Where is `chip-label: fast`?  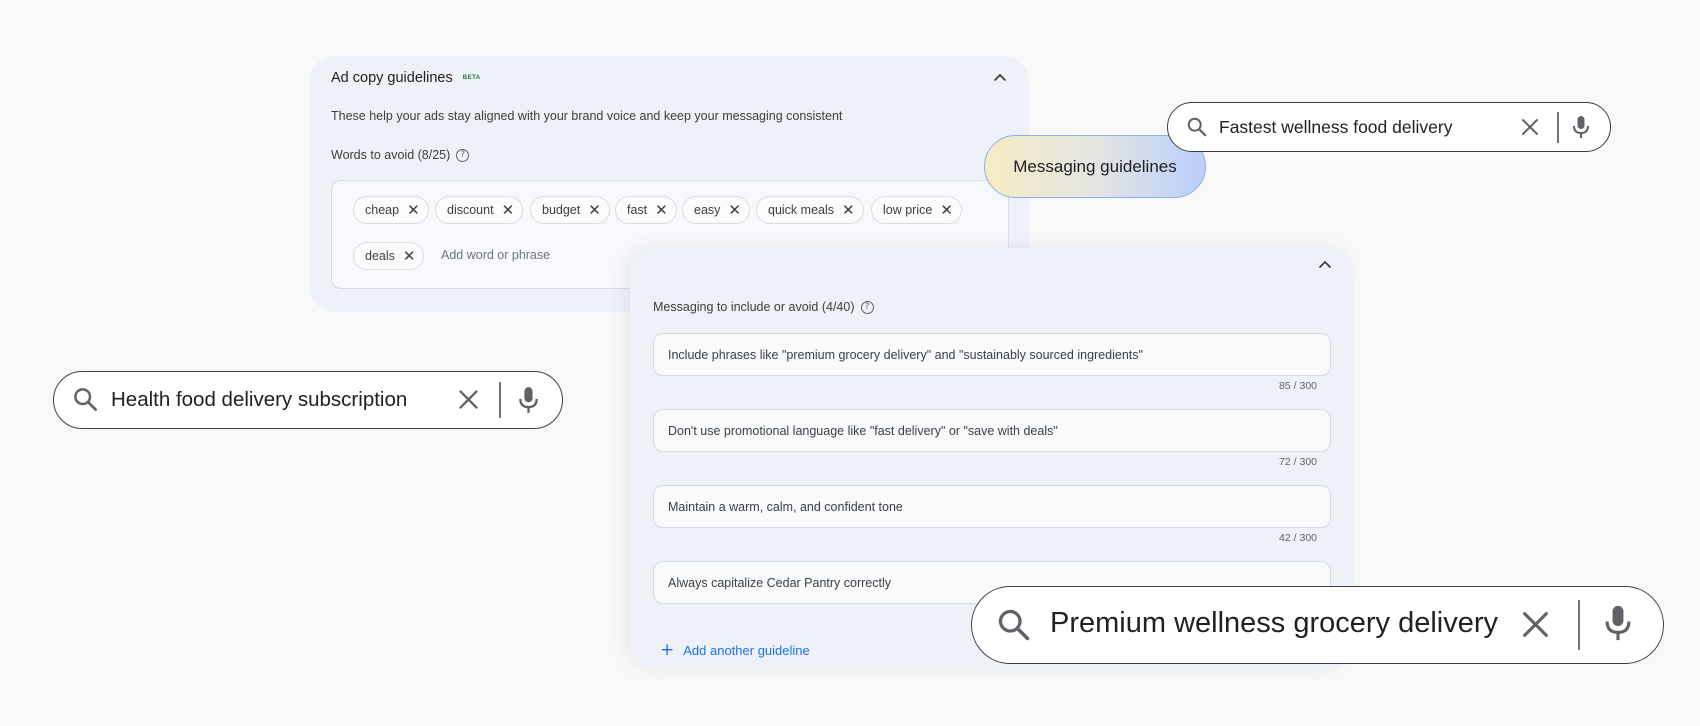 chip-label: fast is located at coordinates (637, 210).